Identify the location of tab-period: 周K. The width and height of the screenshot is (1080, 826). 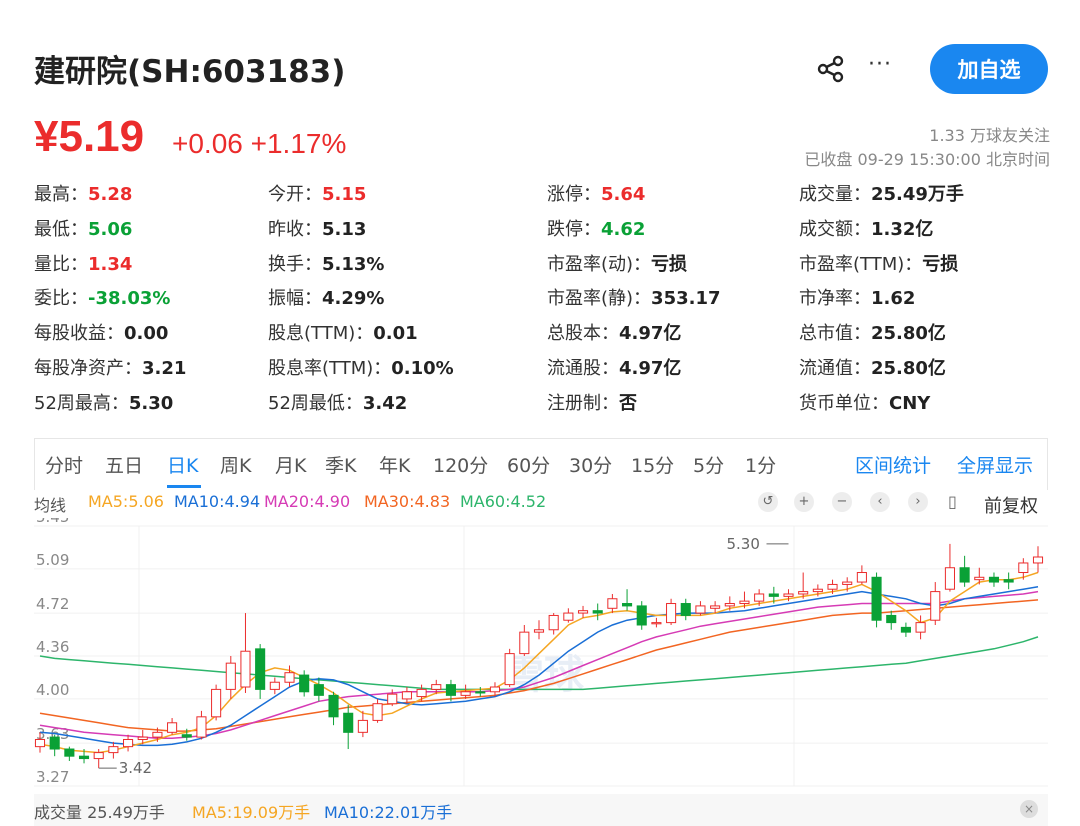
(235, 464).